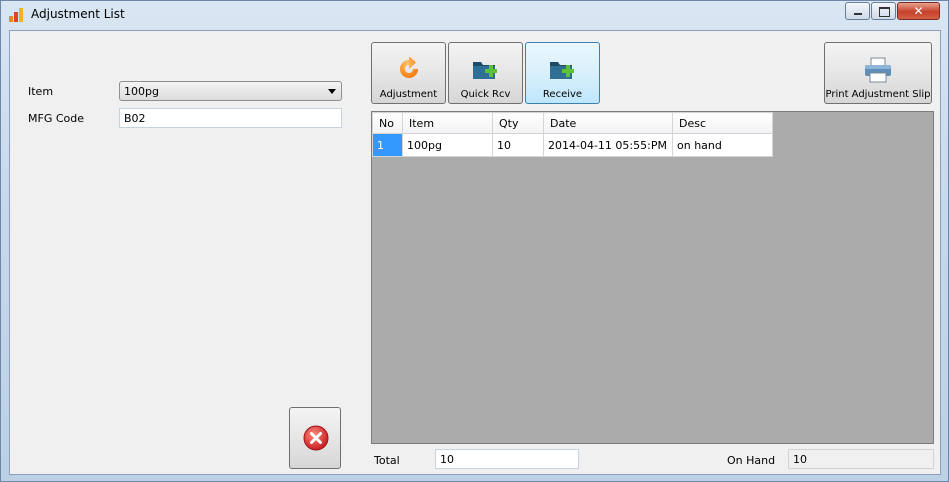  What do you see at coordinates (135, 118) in the screenshot?
I see `mfg-code-value: B02` at bounding box center [135, 118].